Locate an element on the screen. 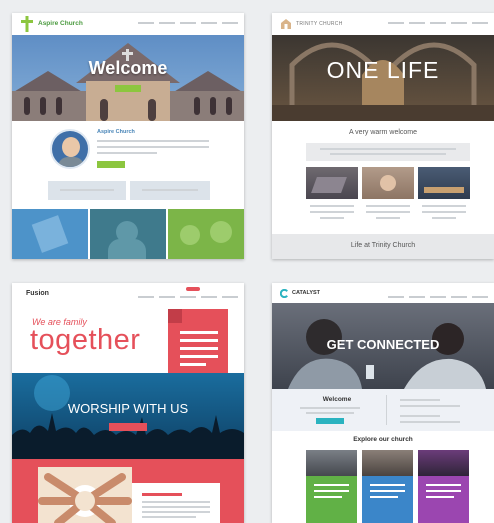  welcome-panel: Welcome is located at coordinates (383, 410).